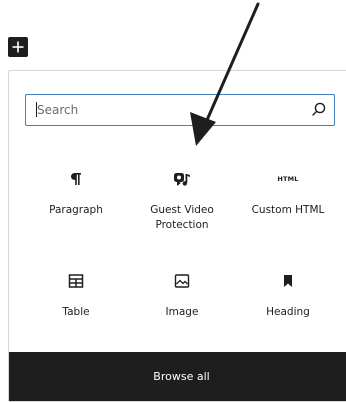  I want to click on text-cursor, so click(36, 109).